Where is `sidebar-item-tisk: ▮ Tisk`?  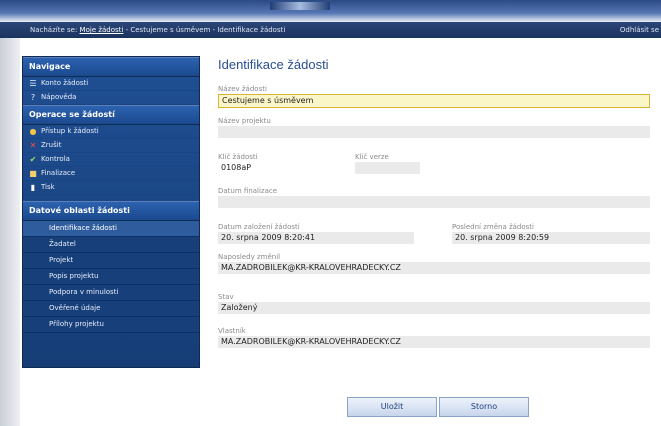
sidebar-item-tisk: ▮ Tisk is located at coordinates (111, 188).